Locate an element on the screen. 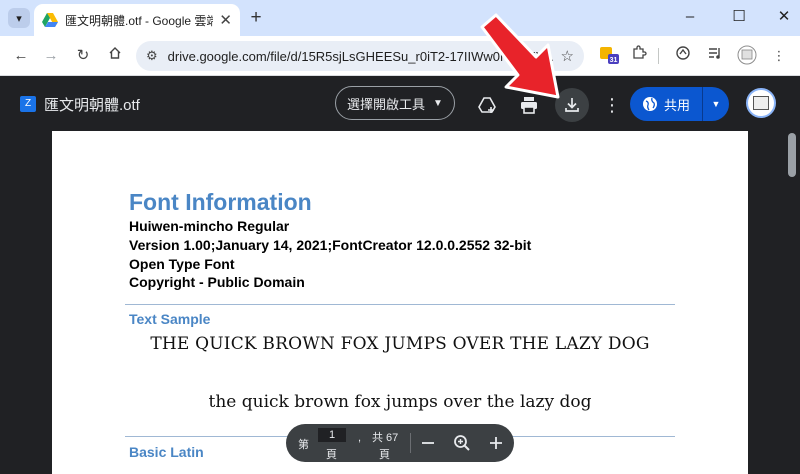  share-button: 共用 ▼ is located at coordinates (679, 104).